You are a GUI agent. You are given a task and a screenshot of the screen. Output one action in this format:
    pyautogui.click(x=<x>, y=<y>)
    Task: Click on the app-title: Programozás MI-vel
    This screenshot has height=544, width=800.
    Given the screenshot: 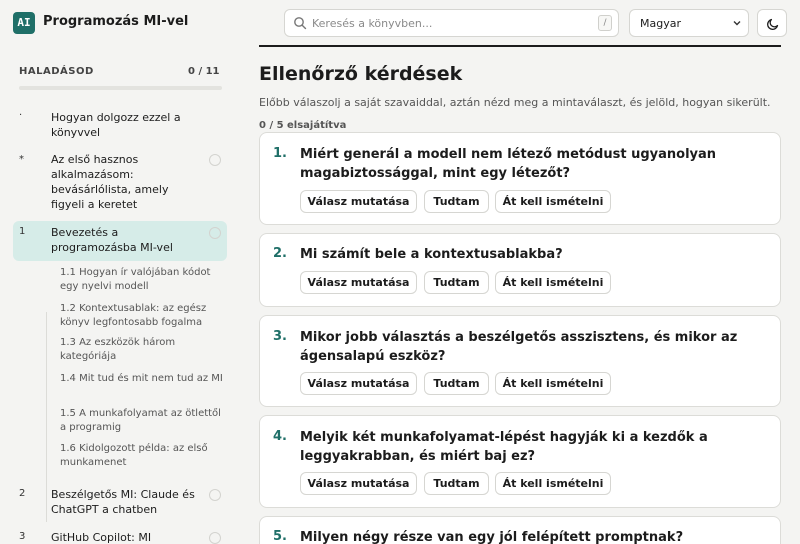 What is the action you would take?
    pyautogui.click(x=115, y=21)
    